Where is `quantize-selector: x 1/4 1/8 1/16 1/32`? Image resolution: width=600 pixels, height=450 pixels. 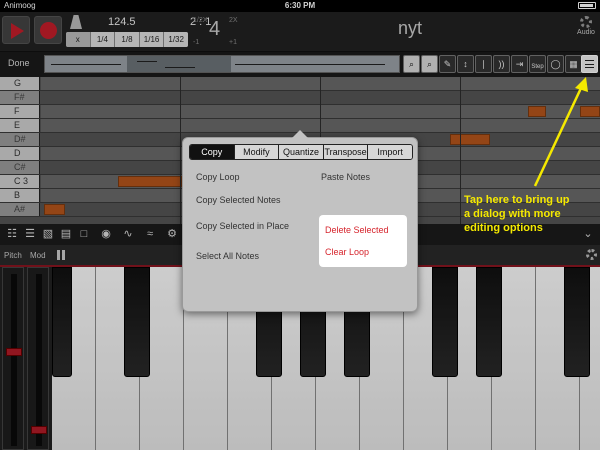 quantize-selector: x 1/4 1/8 1/16 1/32 is located at coordinates (127, 39).